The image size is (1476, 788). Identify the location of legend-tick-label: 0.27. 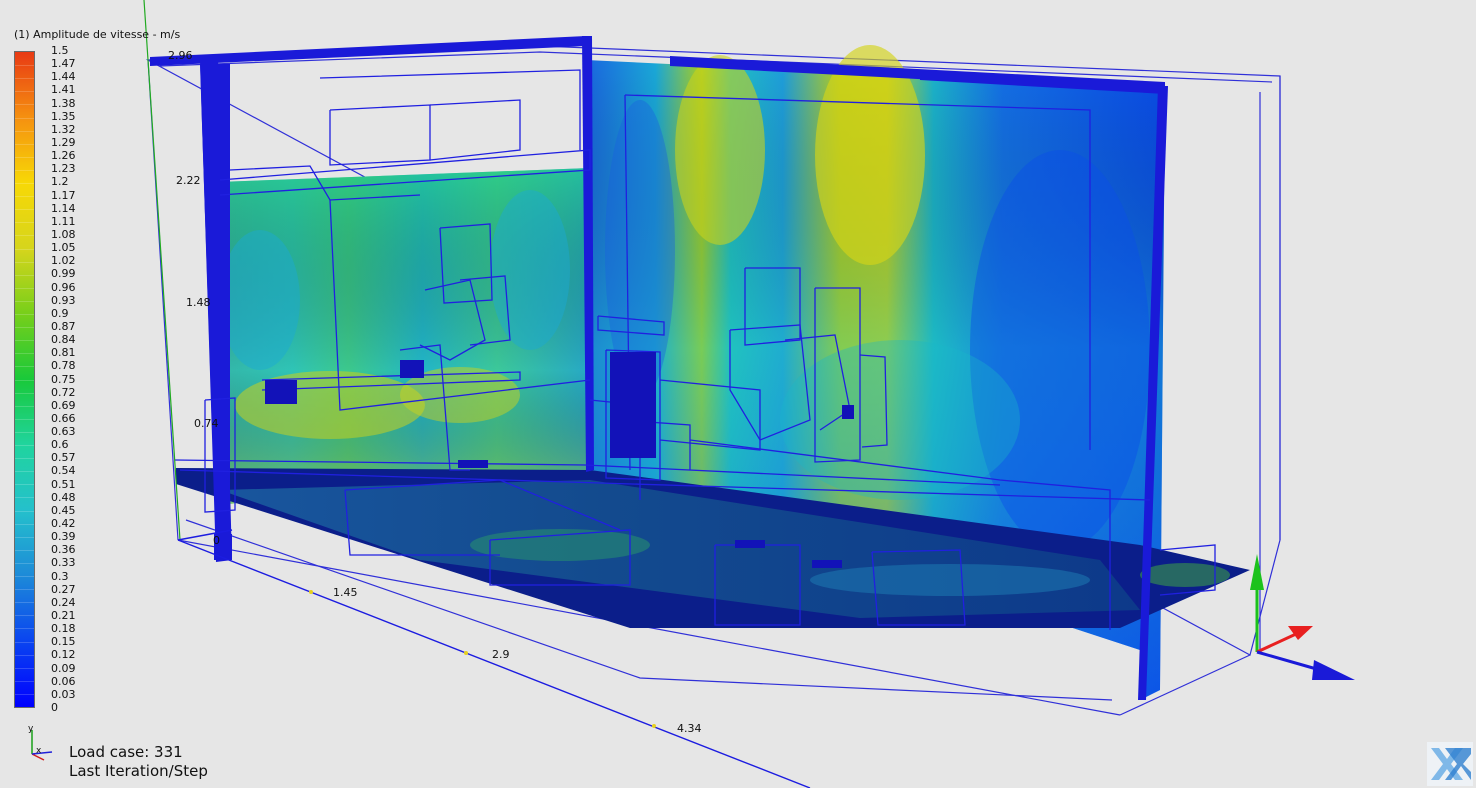
(63, 589).